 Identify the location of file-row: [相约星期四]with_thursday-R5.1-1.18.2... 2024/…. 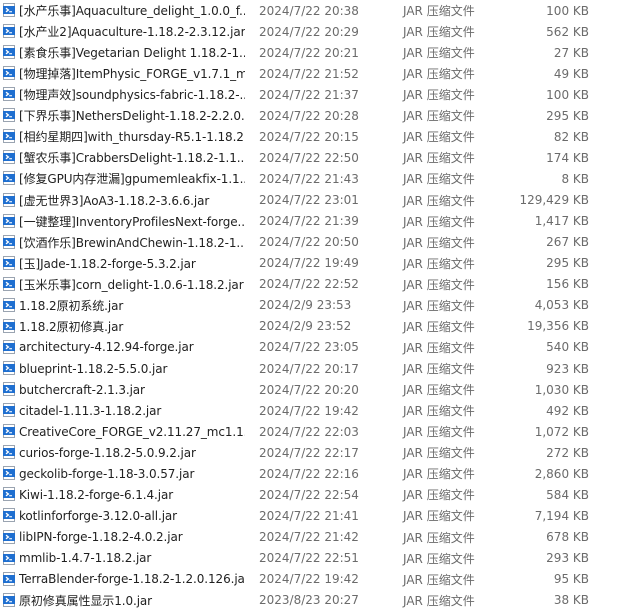
(309, 136).